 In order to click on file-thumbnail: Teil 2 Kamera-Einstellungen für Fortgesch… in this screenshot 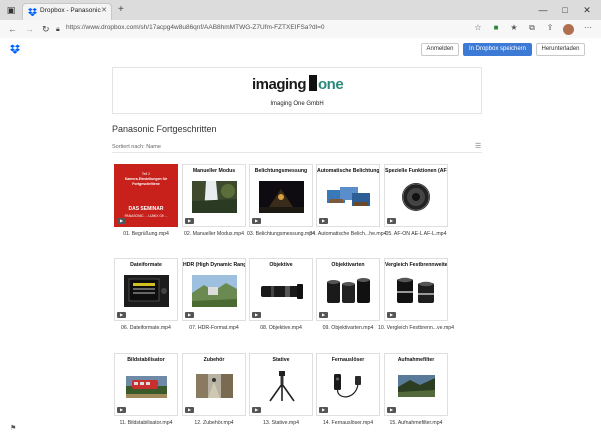, I will do `click(146, 195)`.